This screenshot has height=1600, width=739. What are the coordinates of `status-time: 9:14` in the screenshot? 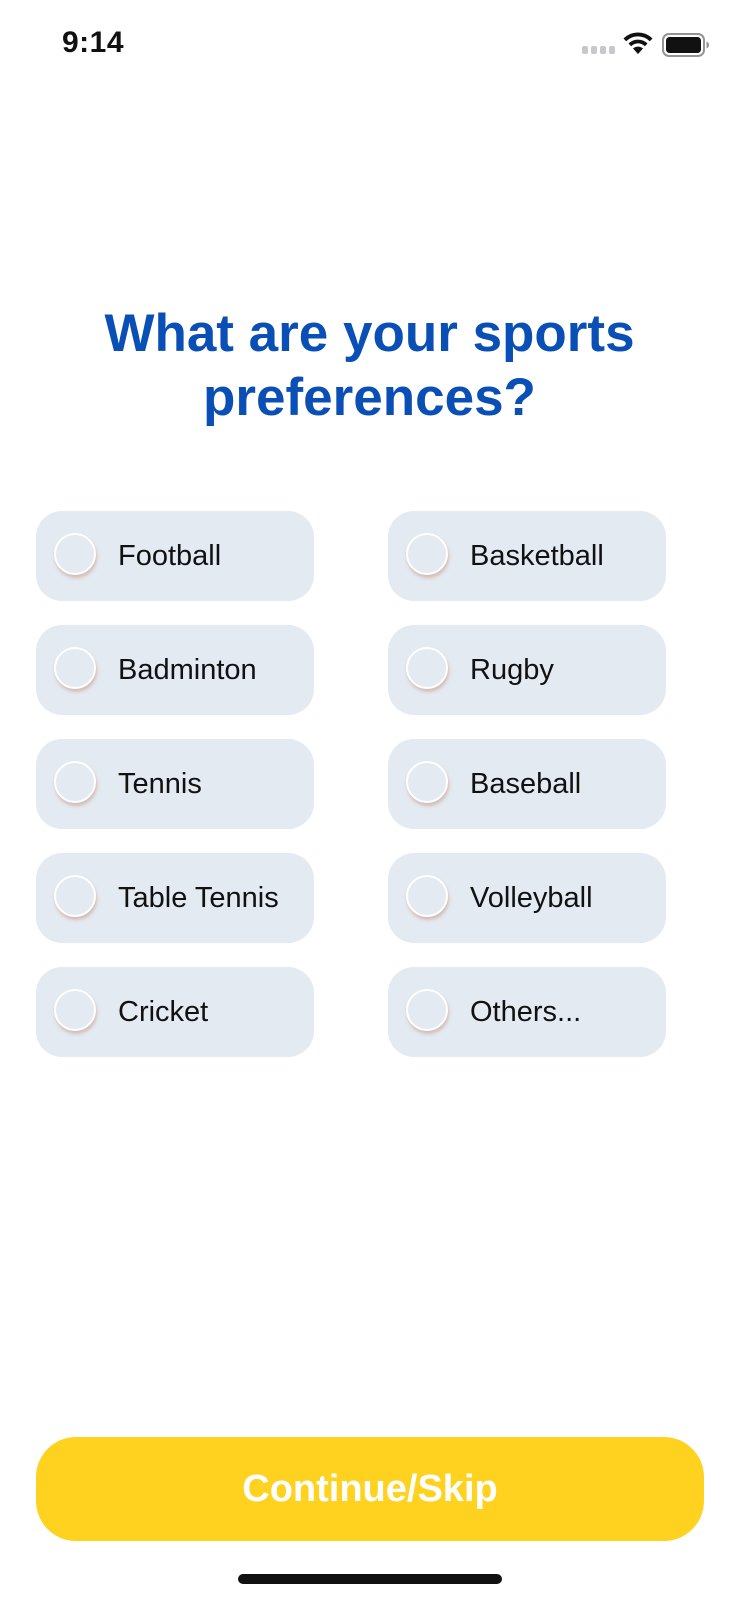 It's located at (93, 42).